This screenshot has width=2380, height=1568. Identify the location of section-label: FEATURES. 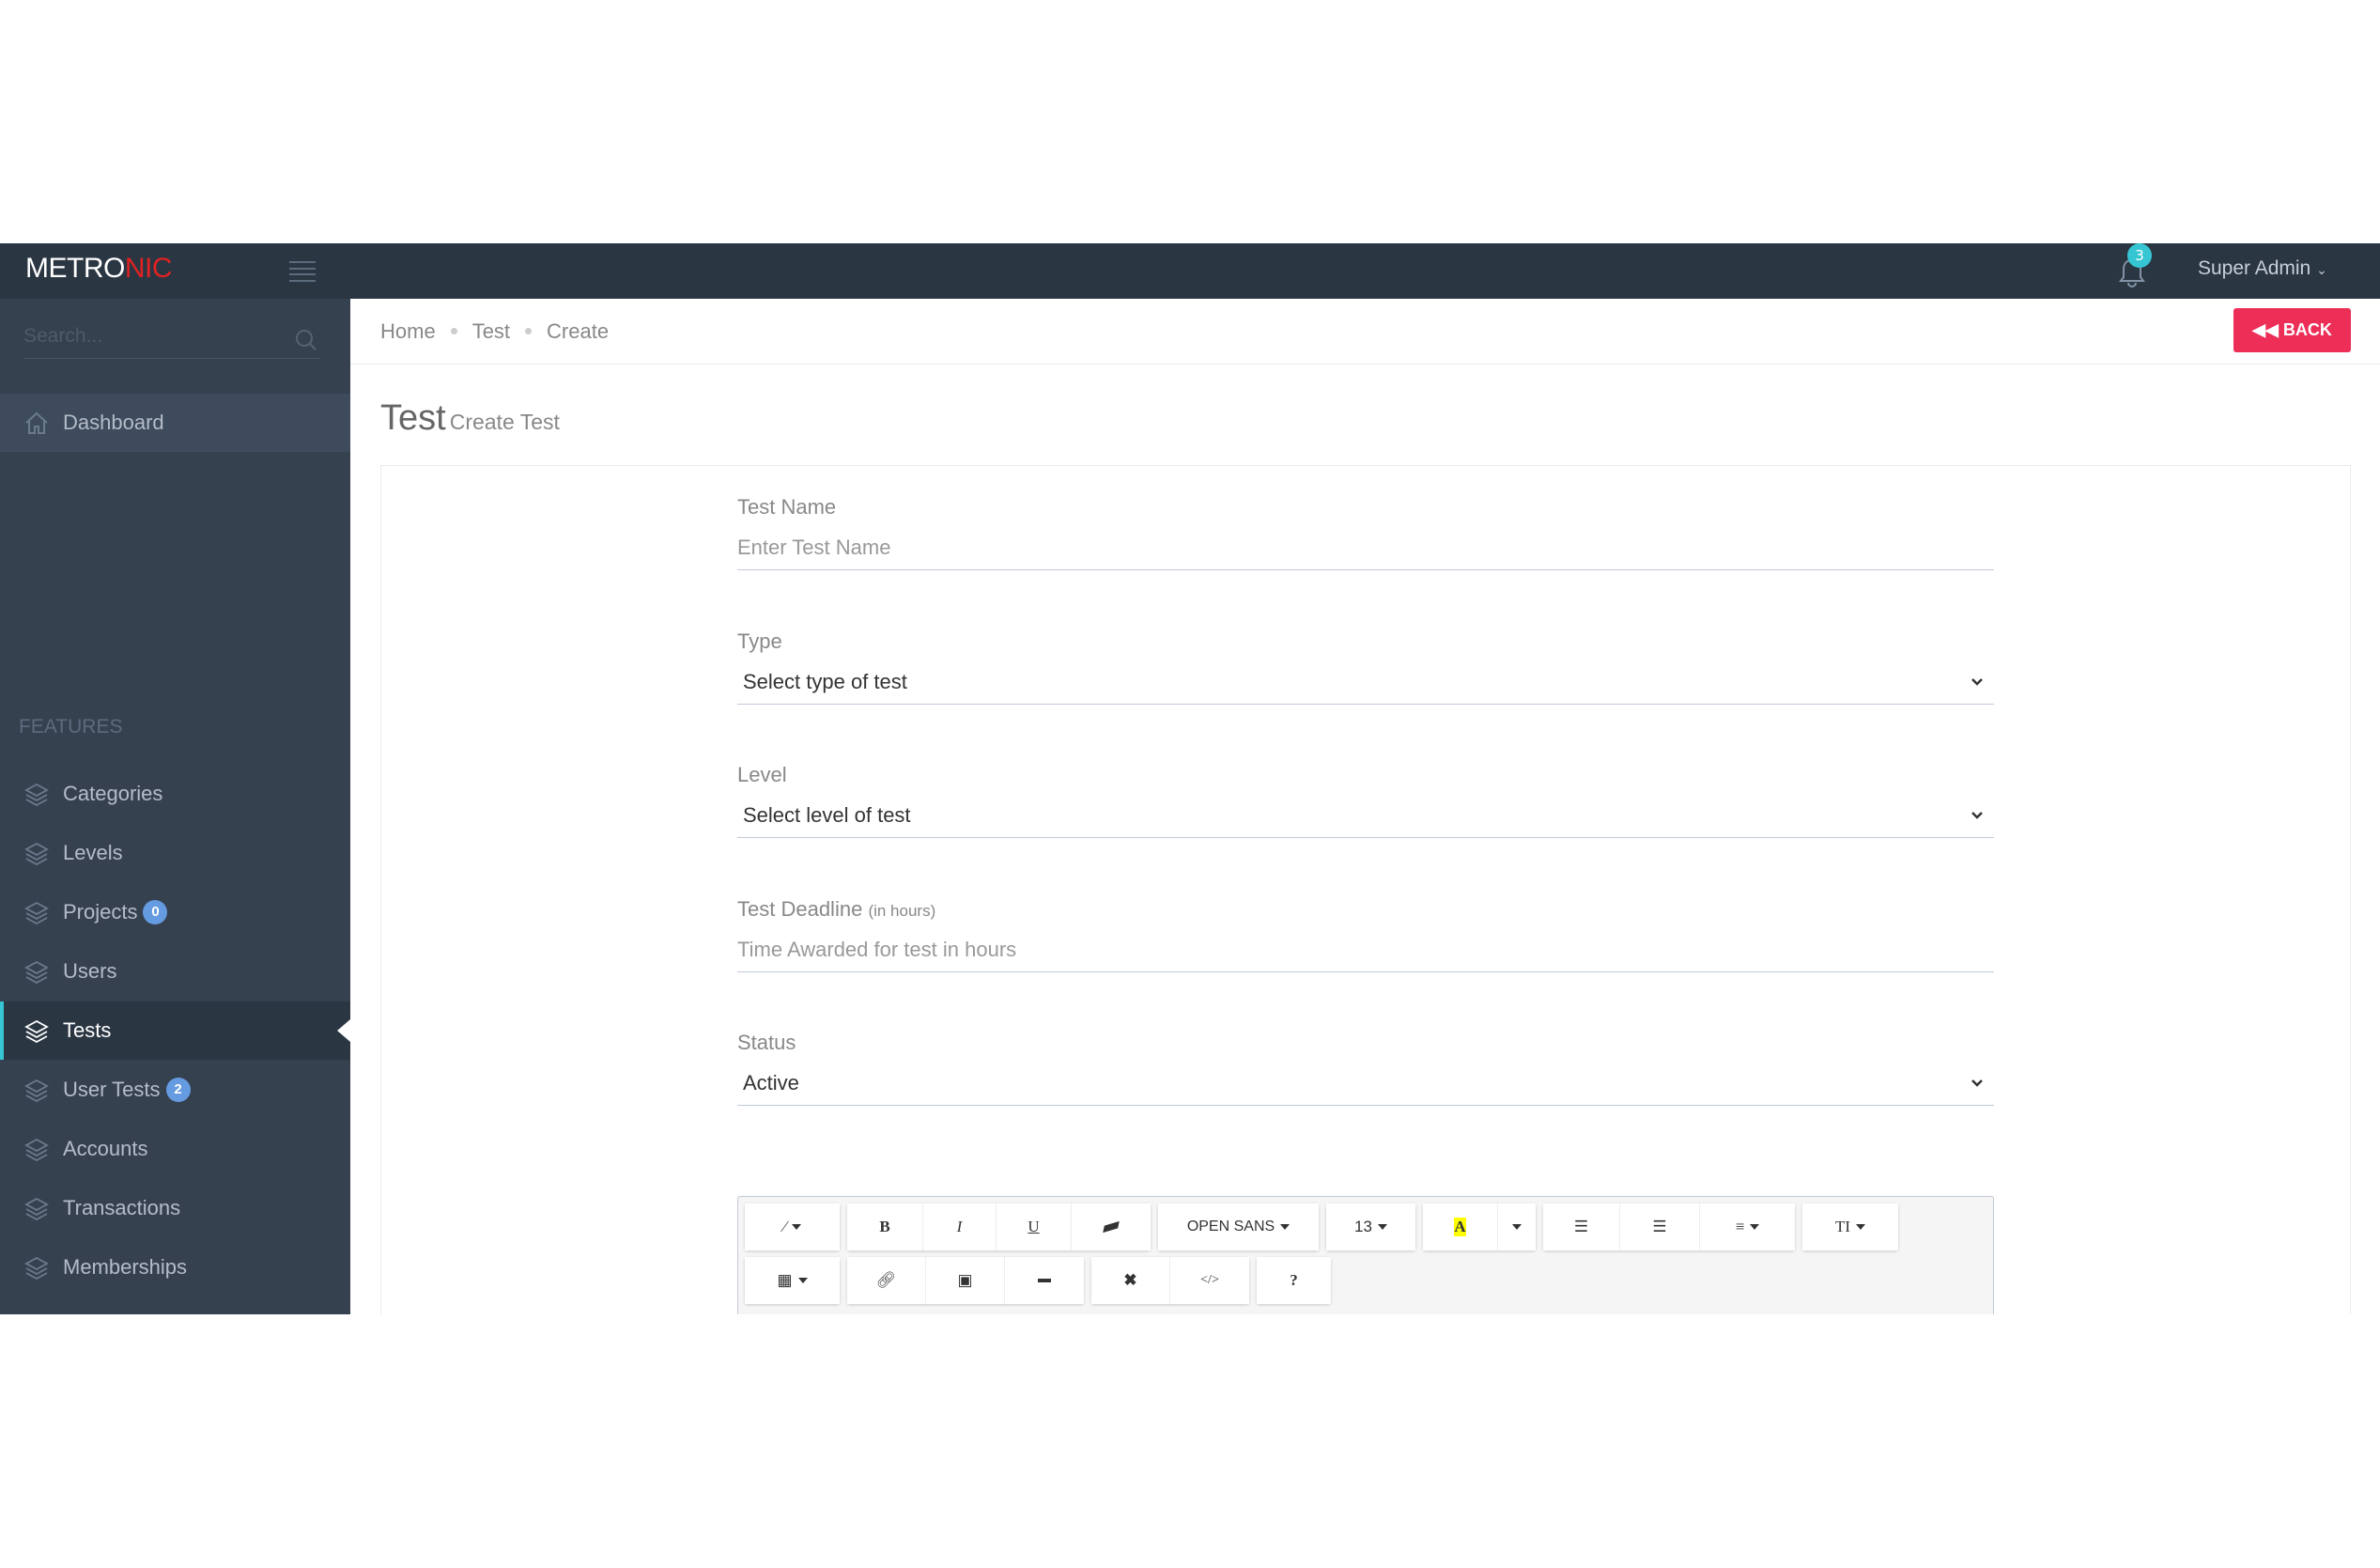
(71, 726).